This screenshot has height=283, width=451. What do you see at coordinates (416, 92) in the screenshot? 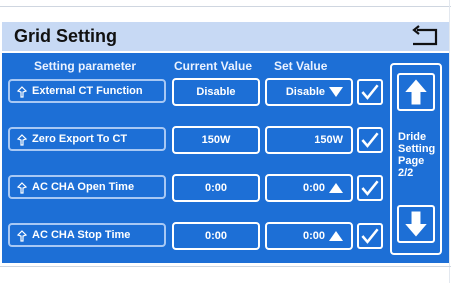
I see `arrow-up-icon` at bounding box center [416, 92].